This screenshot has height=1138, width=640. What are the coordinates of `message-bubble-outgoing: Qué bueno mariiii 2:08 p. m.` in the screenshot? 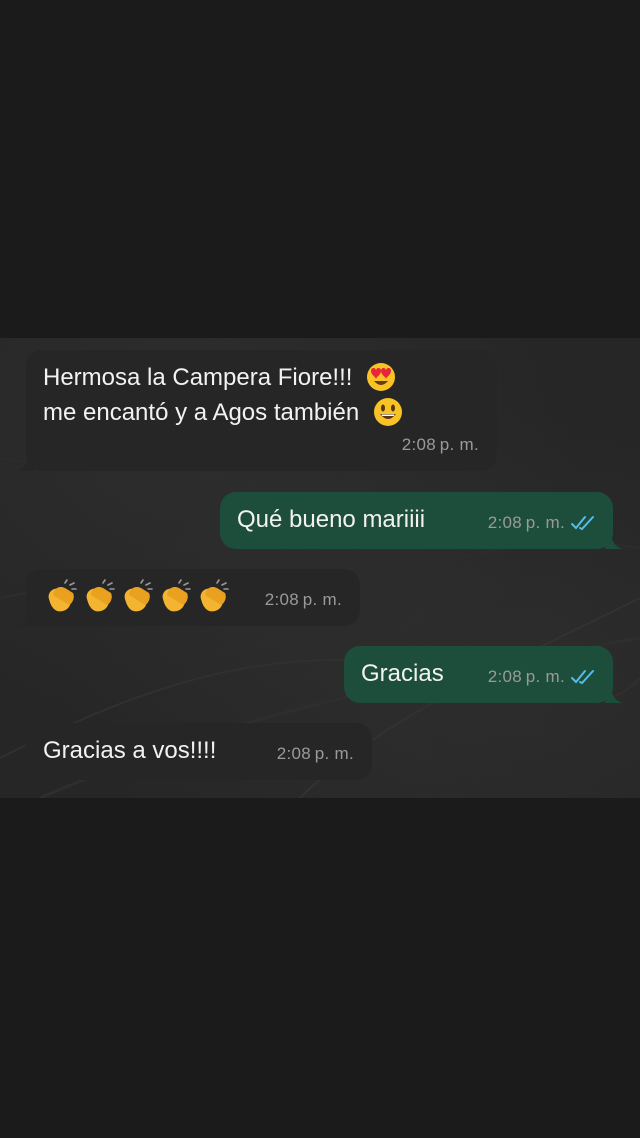 It's located at (421, 520).